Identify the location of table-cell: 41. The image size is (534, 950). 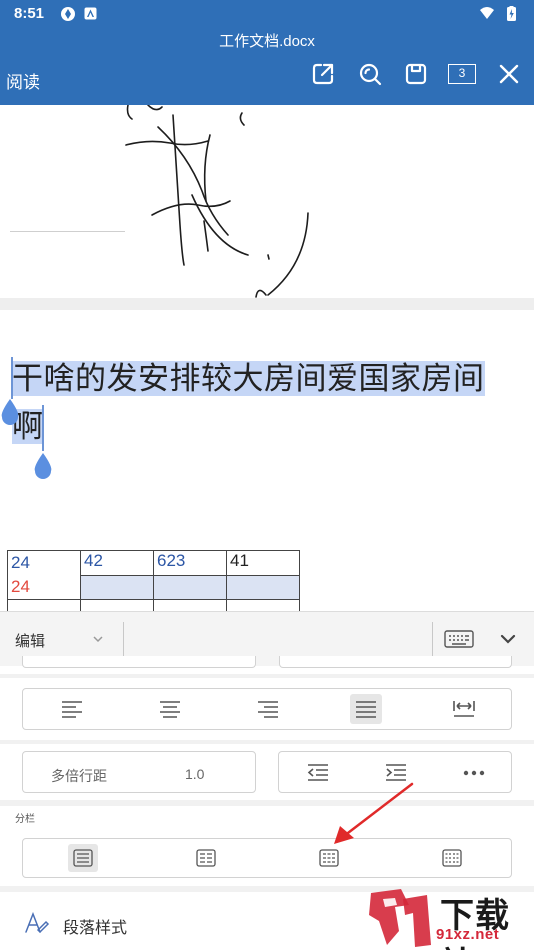
(263, 563).